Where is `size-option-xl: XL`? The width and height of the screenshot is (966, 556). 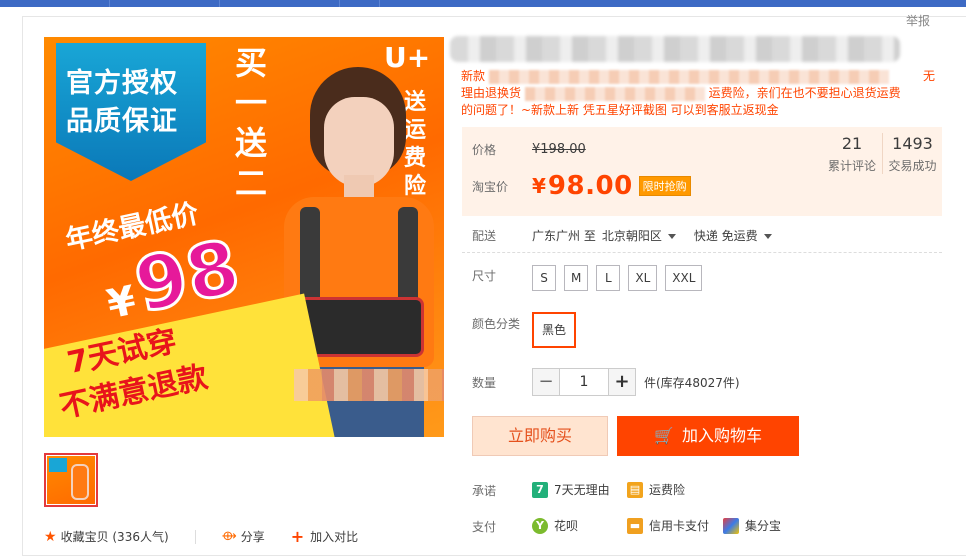
size-option-xl: XL is located at coordinates (643, 278).